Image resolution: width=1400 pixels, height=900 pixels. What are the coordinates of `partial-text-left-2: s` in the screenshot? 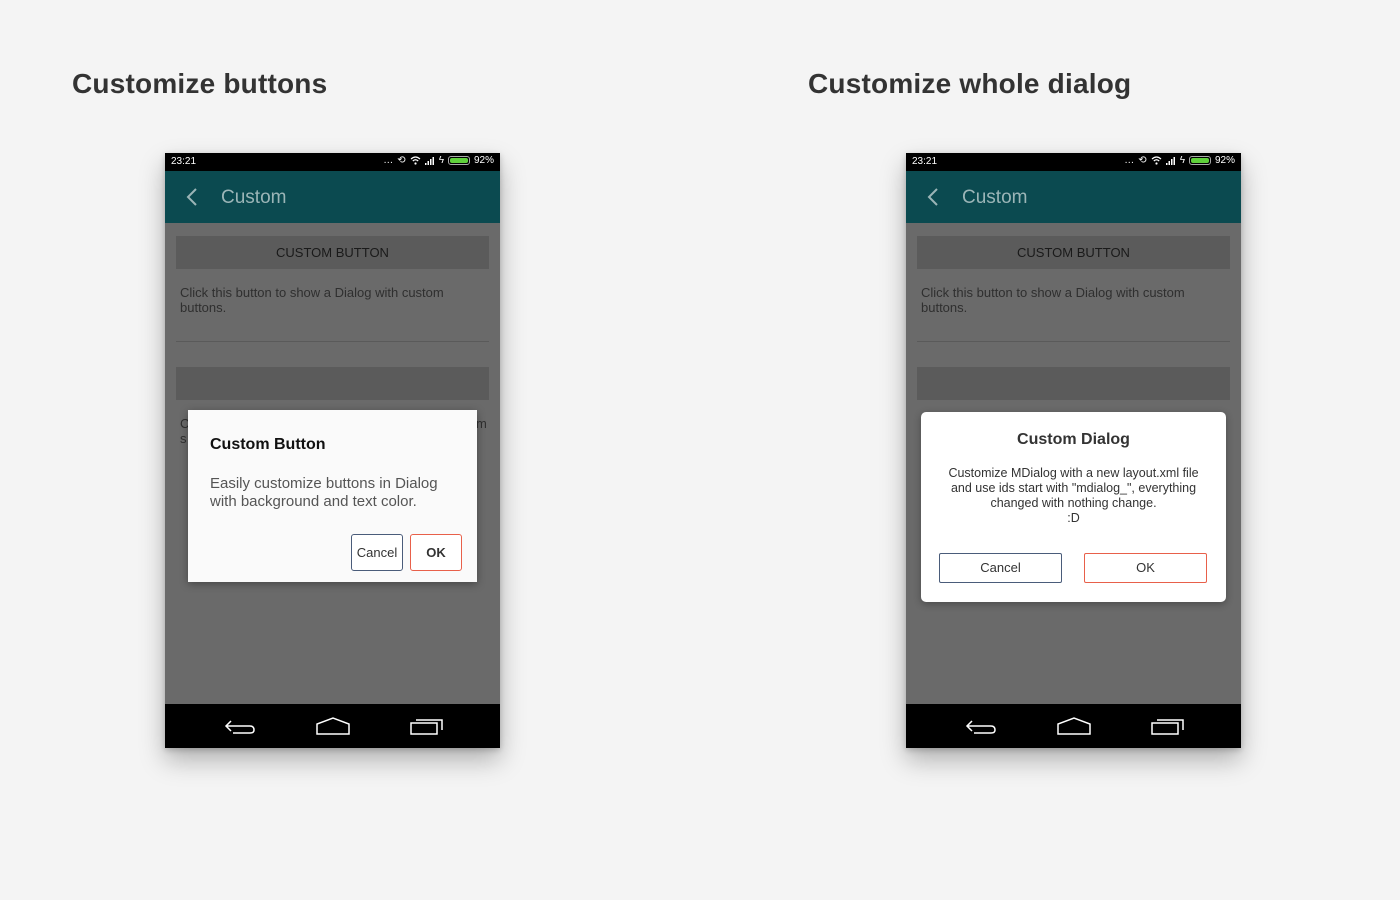 It's located at (183, 438).